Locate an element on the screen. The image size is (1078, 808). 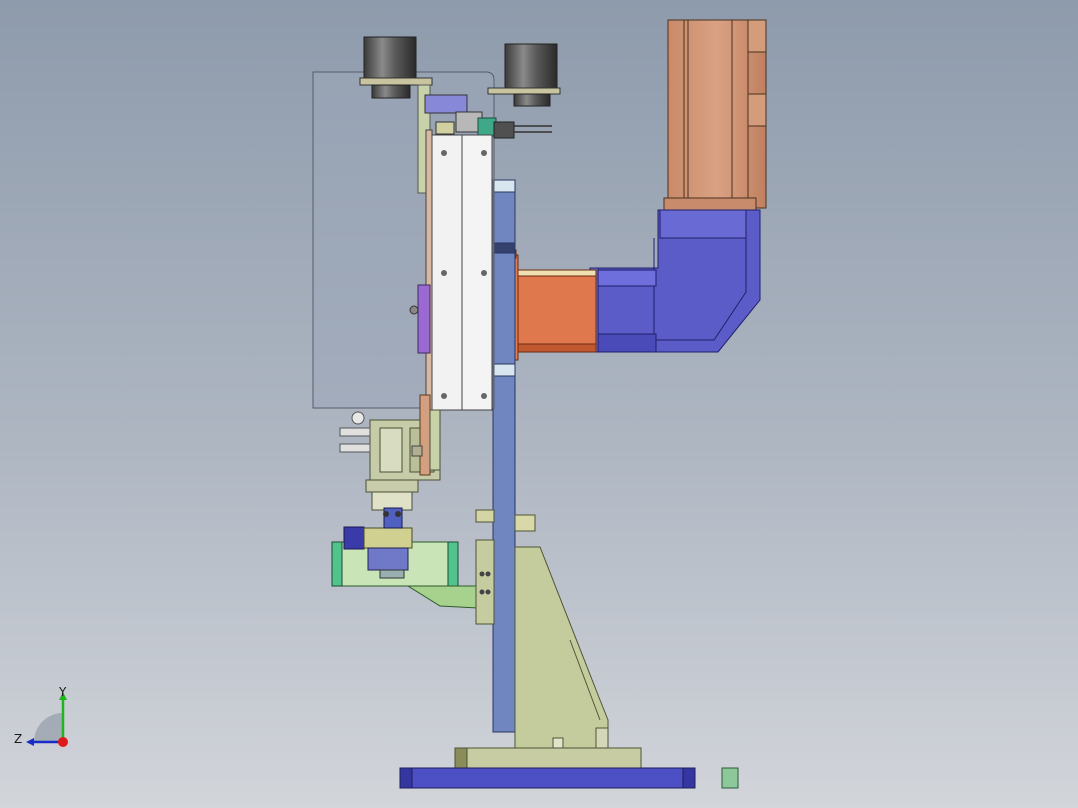
gripper-assembly is located at coordinates (413, 566).